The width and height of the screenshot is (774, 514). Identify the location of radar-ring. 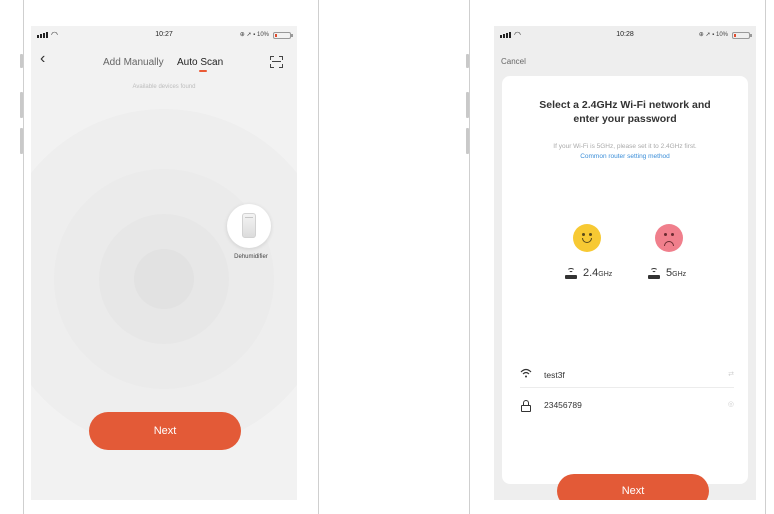
(164, 279).